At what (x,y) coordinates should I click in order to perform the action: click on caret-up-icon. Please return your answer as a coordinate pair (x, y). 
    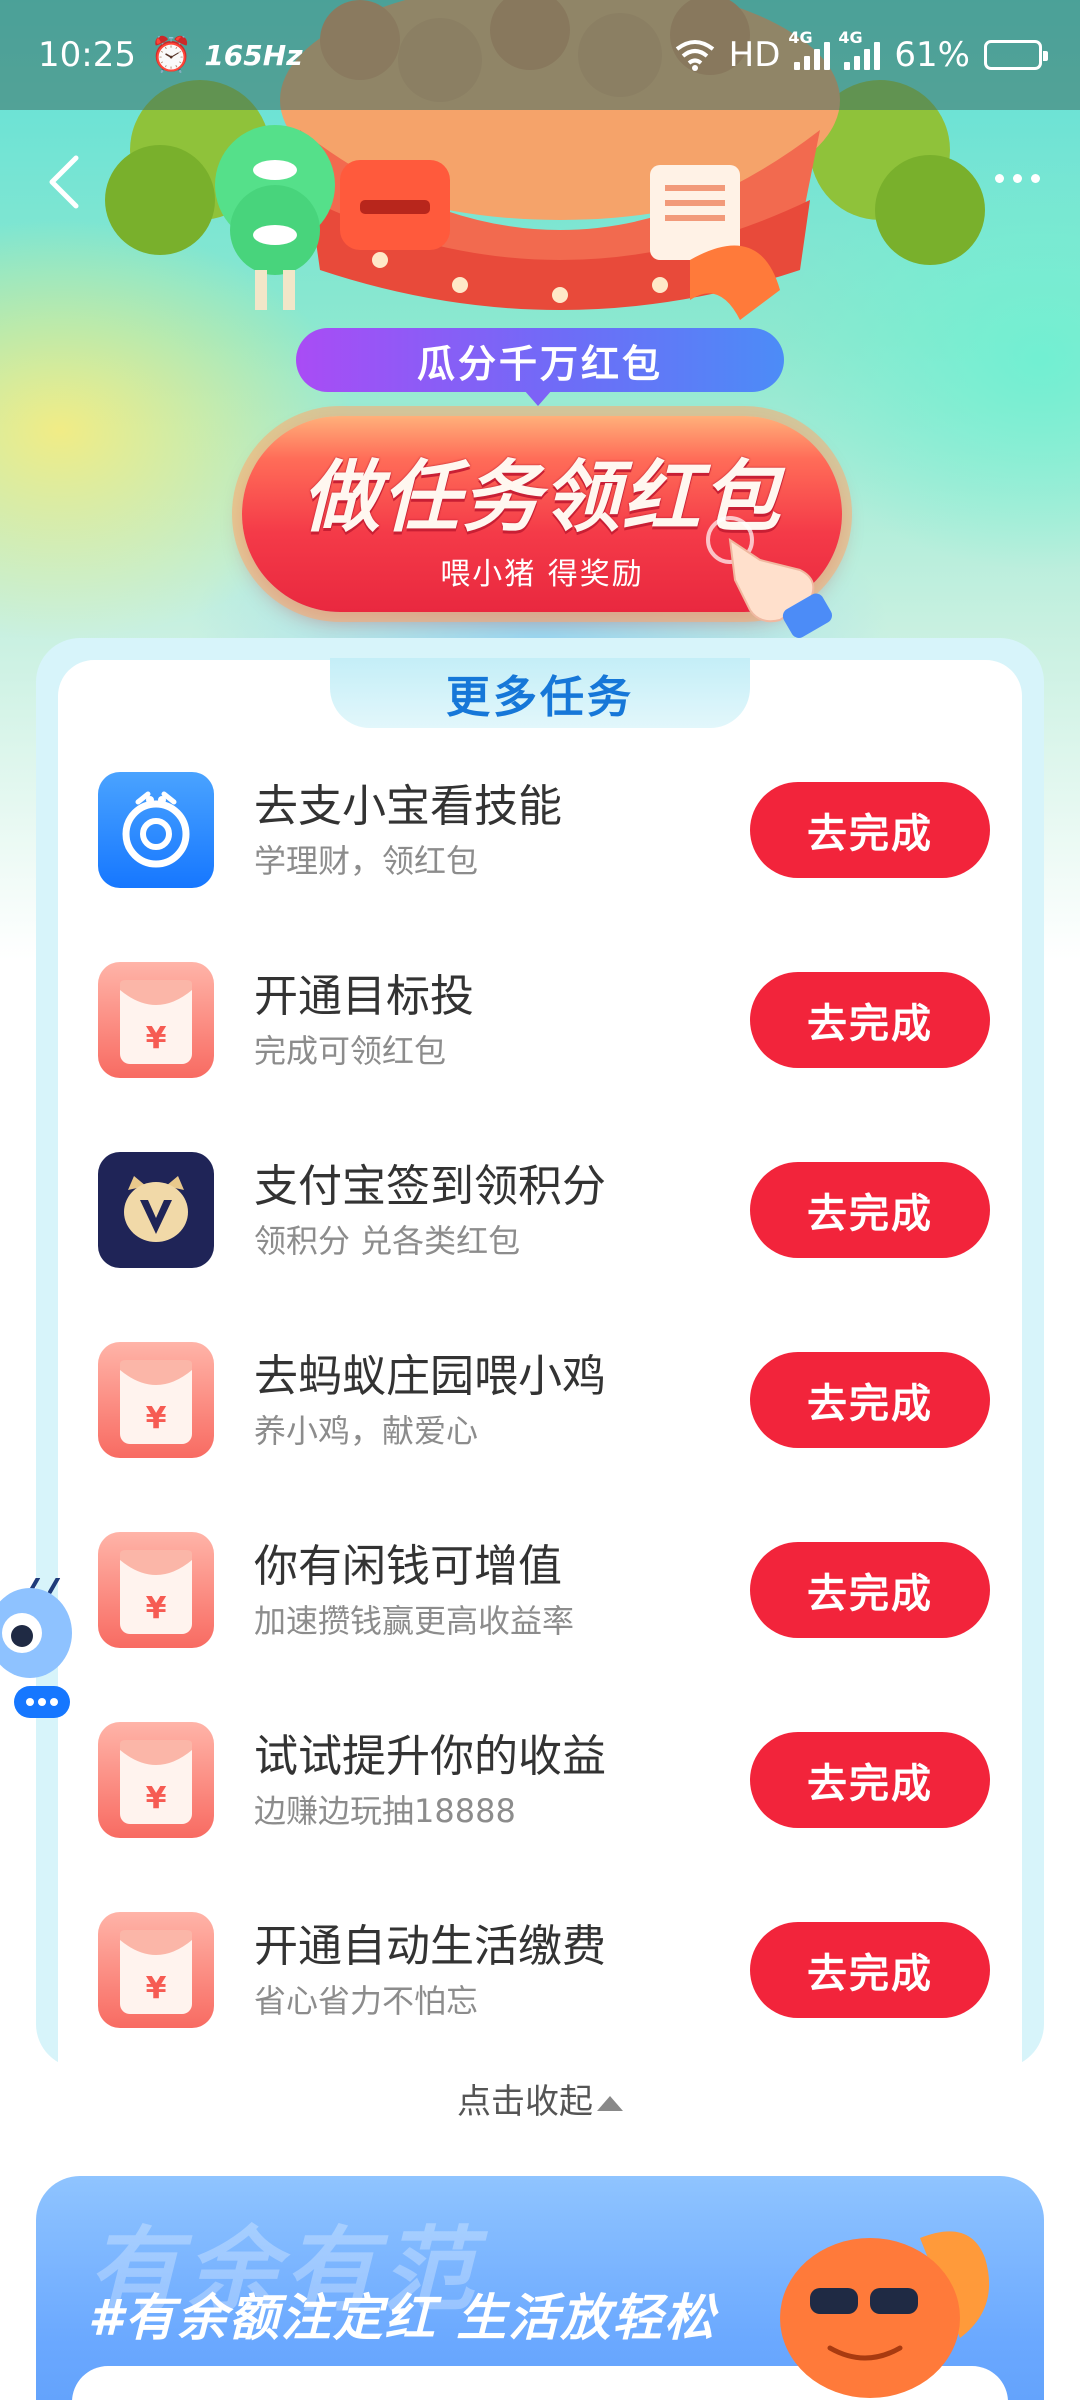
    Looking at the image, I should click on (610, 2103).